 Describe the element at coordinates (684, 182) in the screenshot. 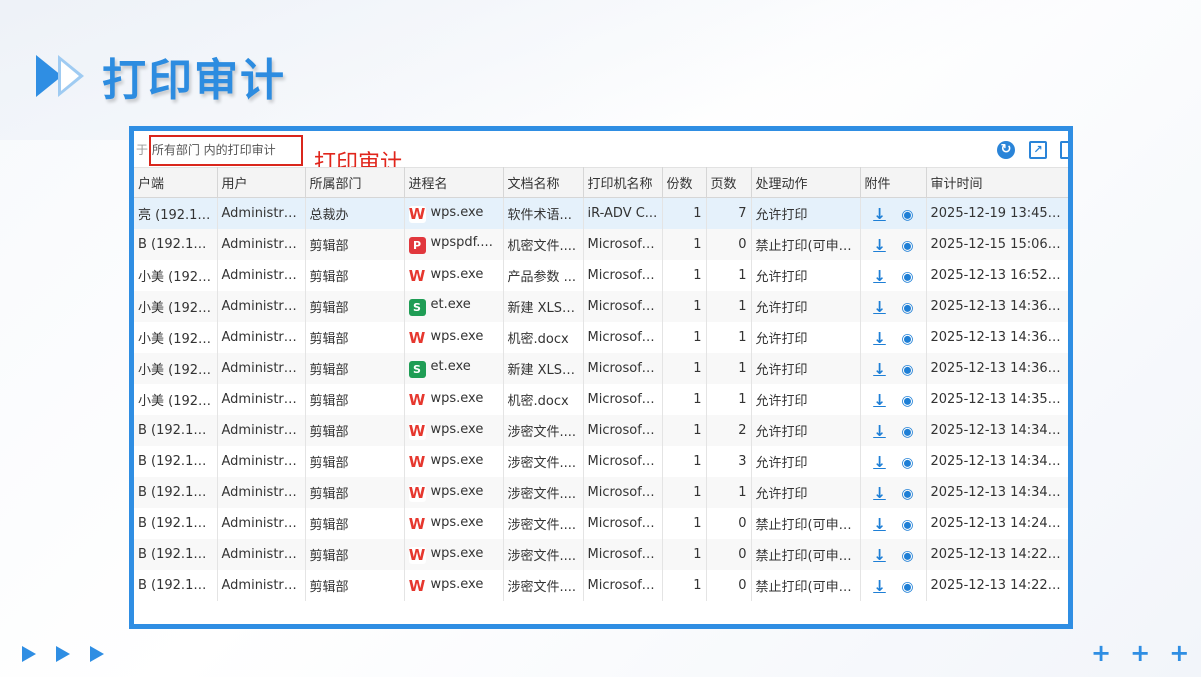

I see `column-header: 份数` at that location.